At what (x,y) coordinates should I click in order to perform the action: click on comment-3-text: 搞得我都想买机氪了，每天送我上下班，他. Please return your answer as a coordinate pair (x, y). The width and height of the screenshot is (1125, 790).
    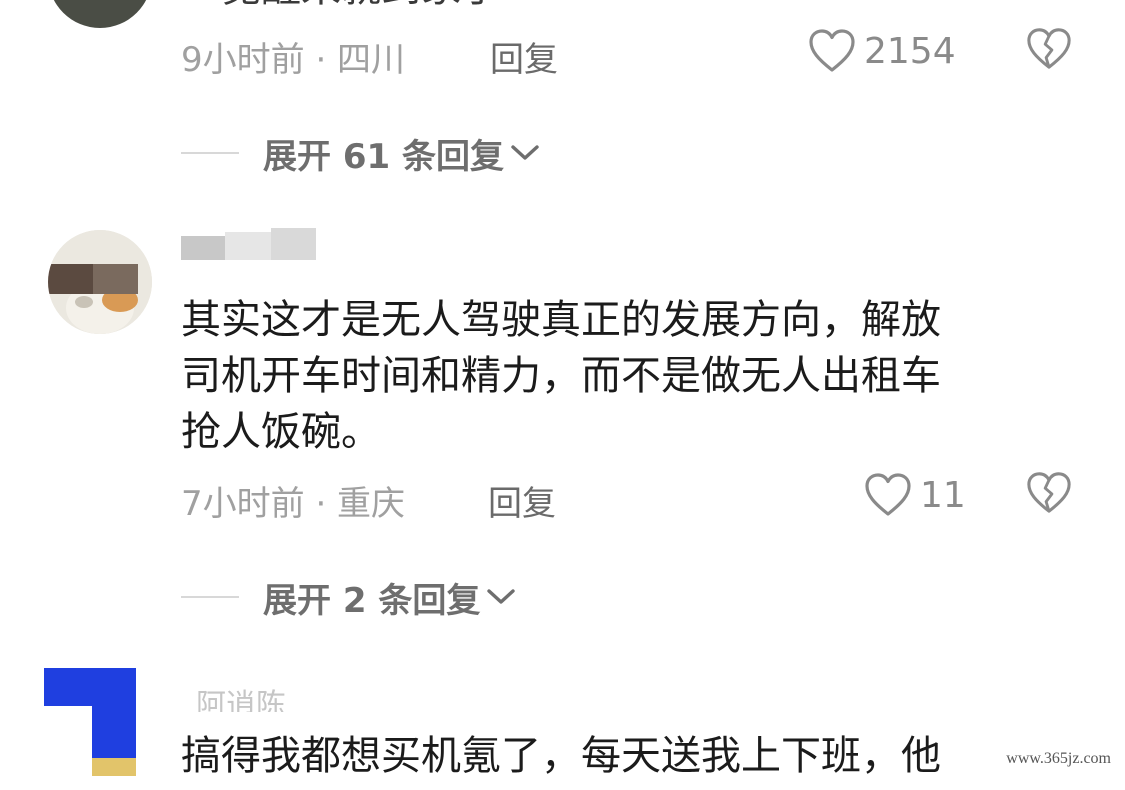
    Looking at the image, I should click on (561, 756).